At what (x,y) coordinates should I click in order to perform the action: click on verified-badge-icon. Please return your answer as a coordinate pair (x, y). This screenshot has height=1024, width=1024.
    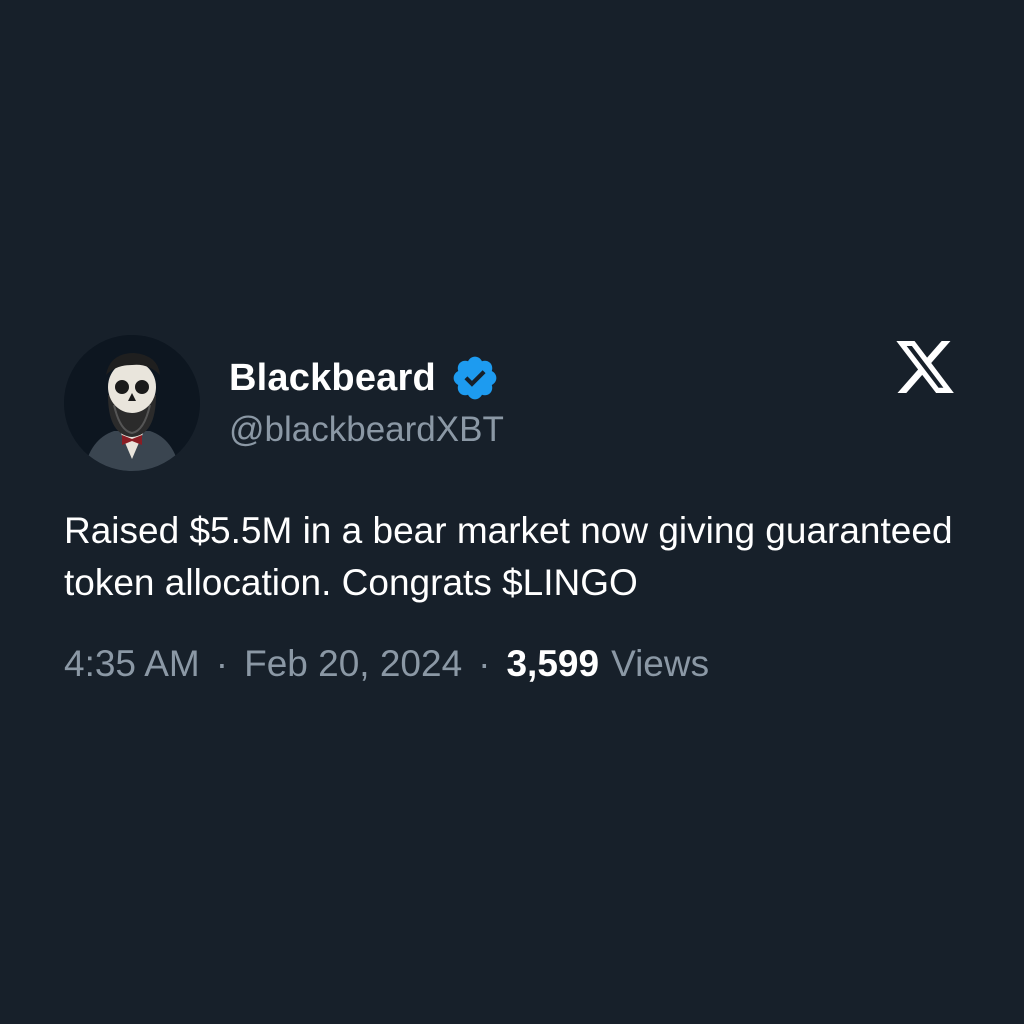
    Looking at the image, I should click on (475, 378).